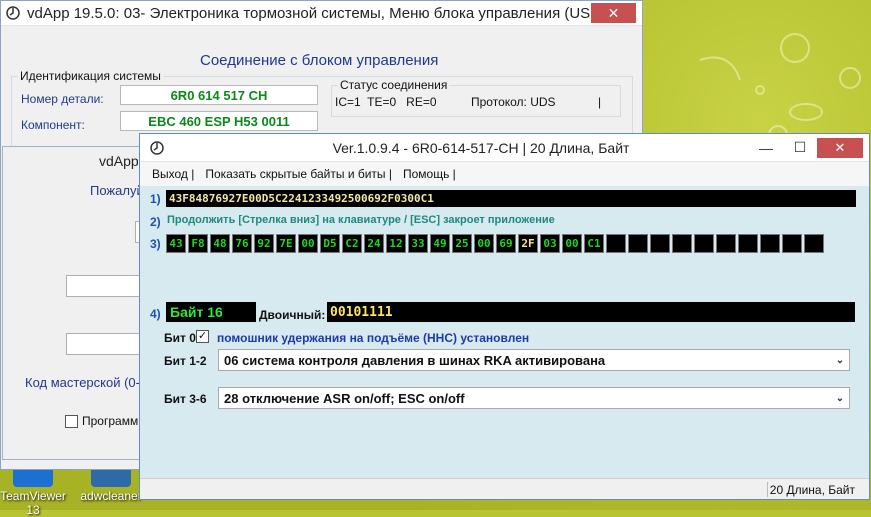  I want to click on part-number-label: Номер детали:, so click(62, 99).